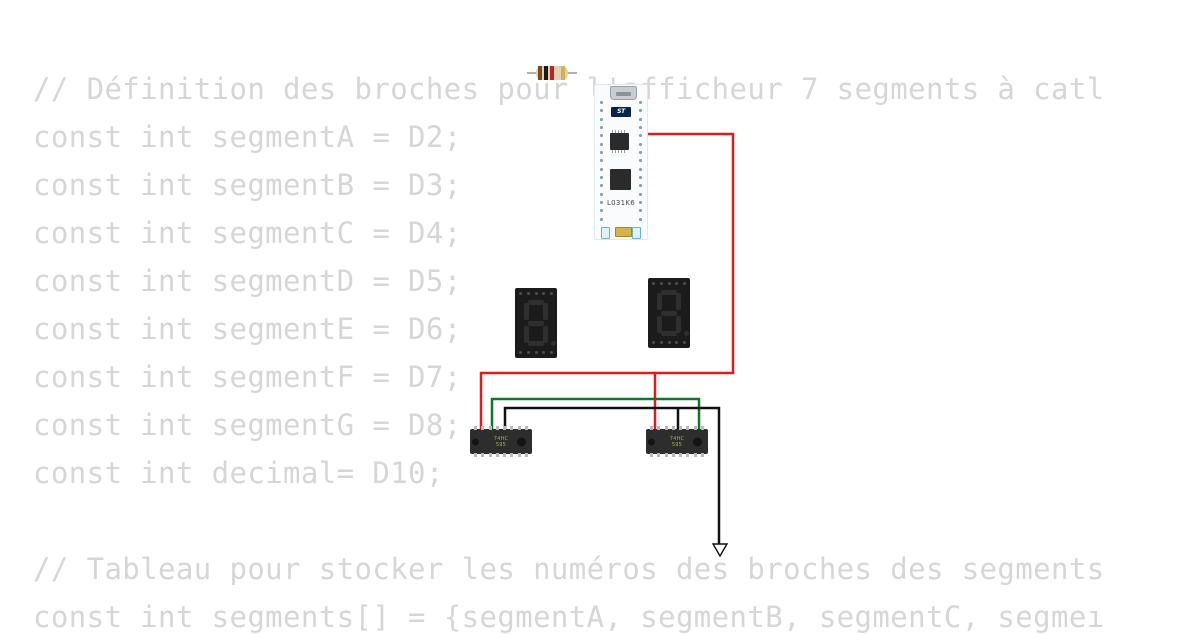 The height and width of the screenshot is (634, 1200). I want to click on pin-header-right, so click(640, 161).